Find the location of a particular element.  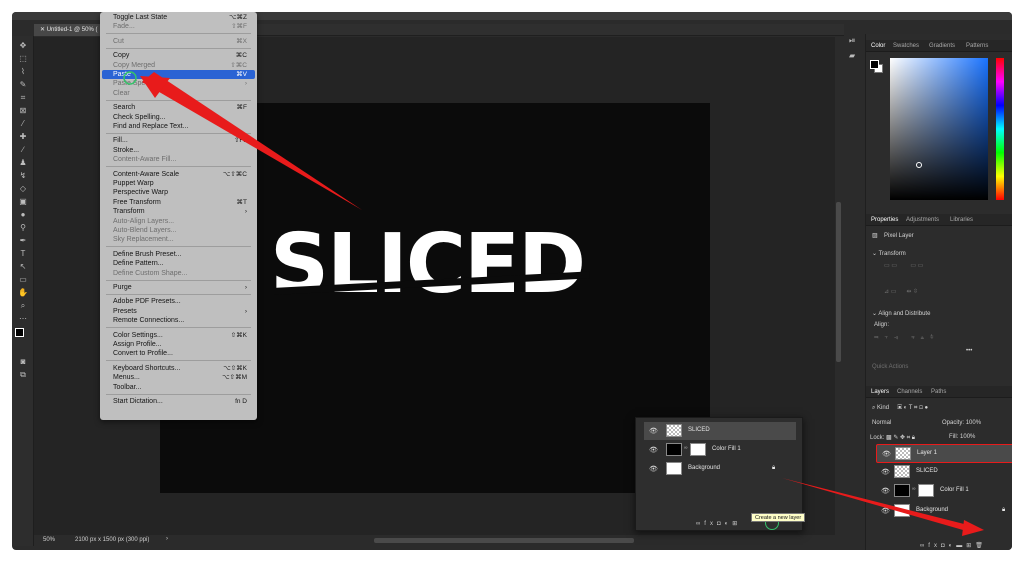

annotation-arrow-to-new-layer is located at coordinates (877, 505).